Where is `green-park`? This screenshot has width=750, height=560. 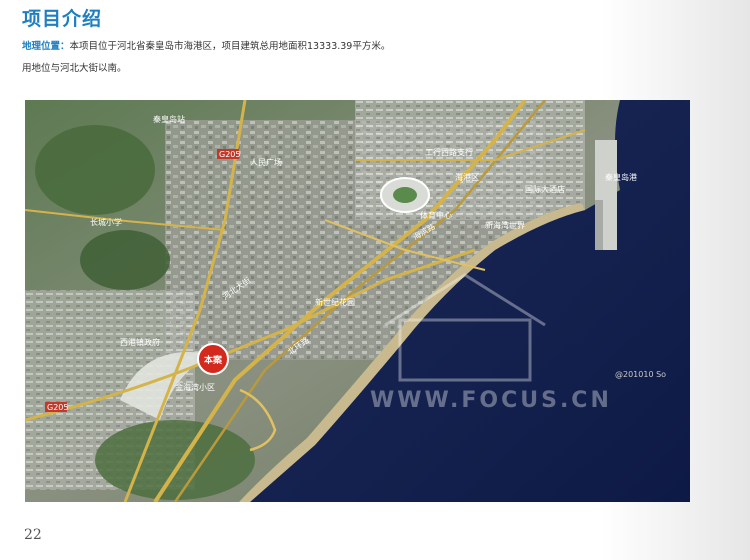
green-park is located at coordinates (95, 170).